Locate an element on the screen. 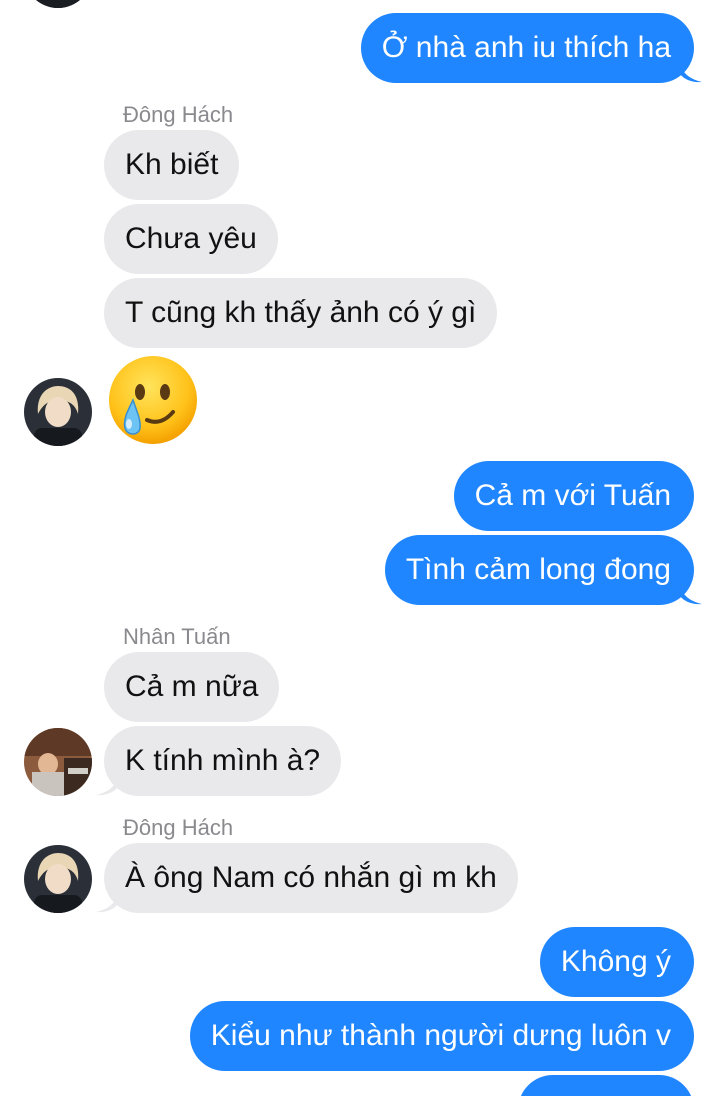 This screenshot has height=1096, width=720. sender-name: Nhân Tuấn is located at coordinates (177, 636).